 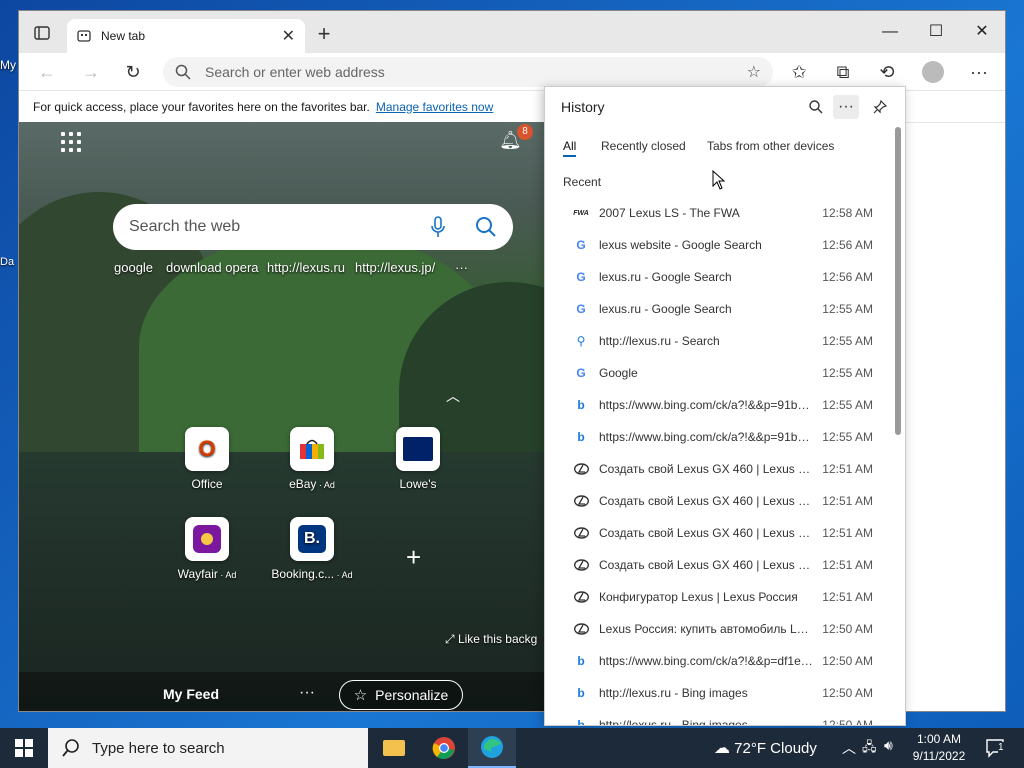 What do you see at coordinates (288, 36) in the screenshot?
I see `tab-close-icon: ✕` at bounding box center [288, 36].